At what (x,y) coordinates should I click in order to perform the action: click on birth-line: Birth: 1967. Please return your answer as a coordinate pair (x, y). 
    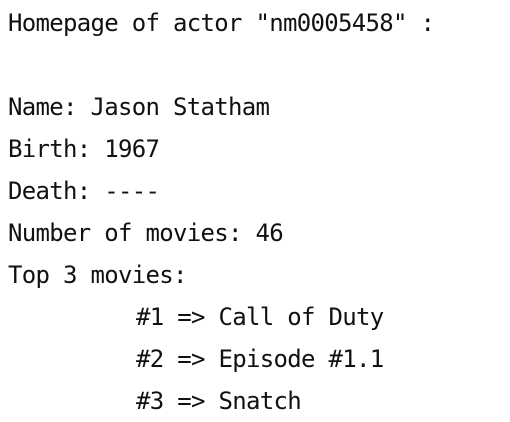
    Looking at the image, I should click on (84, 149).